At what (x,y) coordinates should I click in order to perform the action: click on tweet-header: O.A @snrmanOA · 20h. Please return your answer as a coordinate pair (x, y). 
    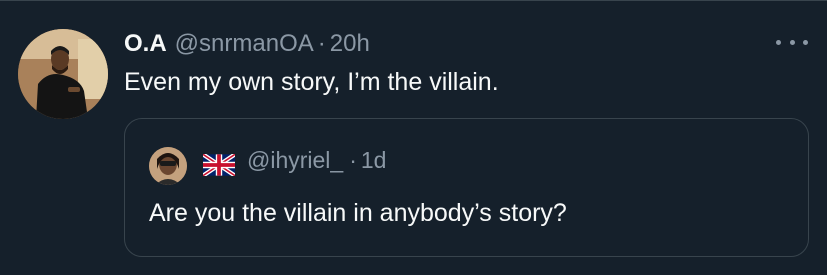
    Looking at the image, I should click on (247, 46).